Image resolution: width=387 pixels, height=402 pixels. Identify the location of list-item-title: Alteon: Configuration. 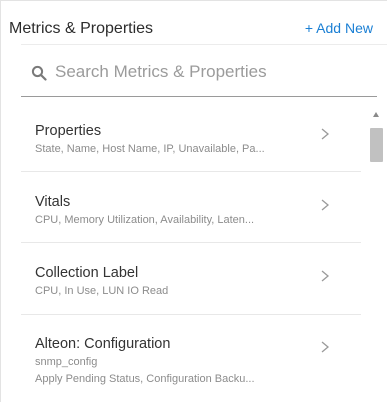
(103, 344).